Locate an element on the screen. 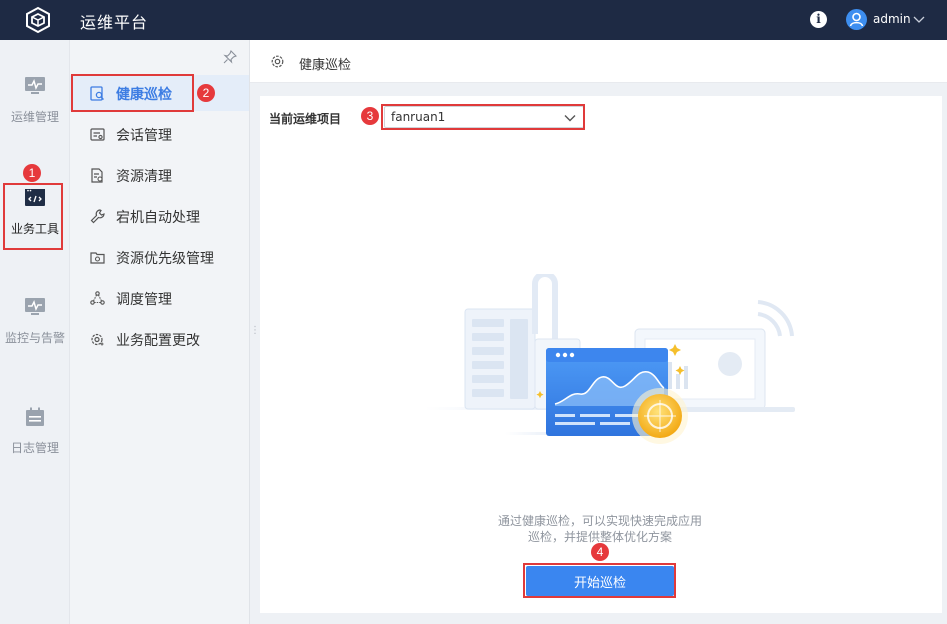 The width and height of the screenshot is (947, 624). hint-text: 通过健康巡检，可以实现快速完成应用 巡检，并提供整体优化方案 is located at coordinates (600, 529).